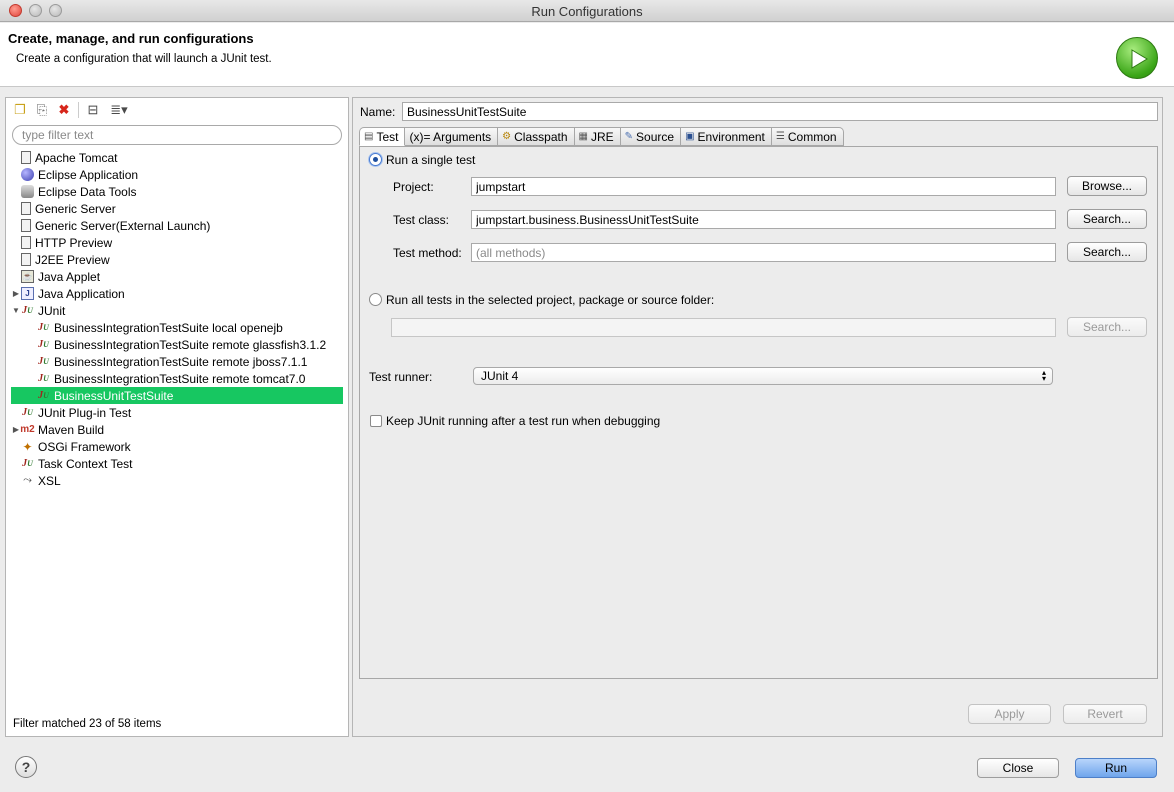 The height and width of the screenshot is (792, 1174). Describe the element at coordinates (177, 174) in the screenshot. I see `tree-item-eclipse-application: Eclipse Application` at that location.